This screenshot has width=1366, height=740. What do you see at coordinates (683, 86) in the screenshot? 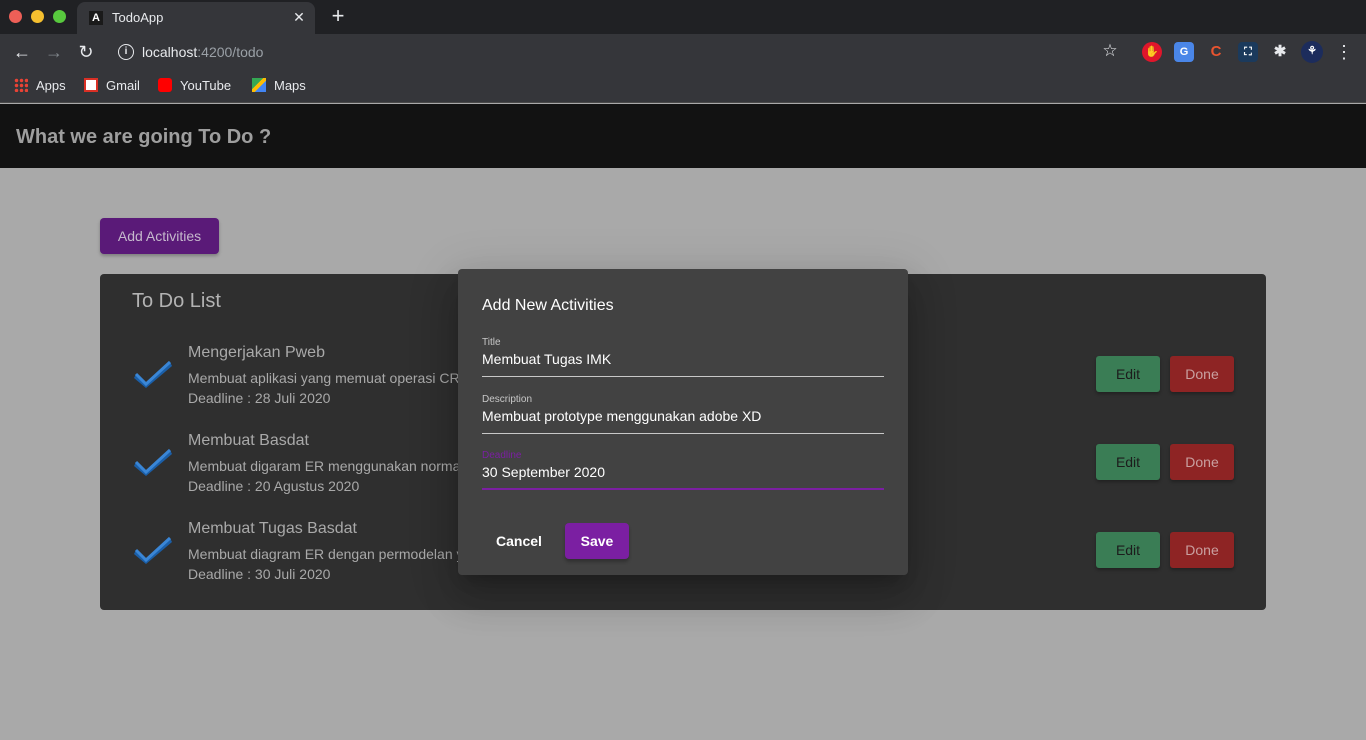
I see `bookmarks-bar: Apps Gmail YouTube Maps` at bounding box center [683, 86].